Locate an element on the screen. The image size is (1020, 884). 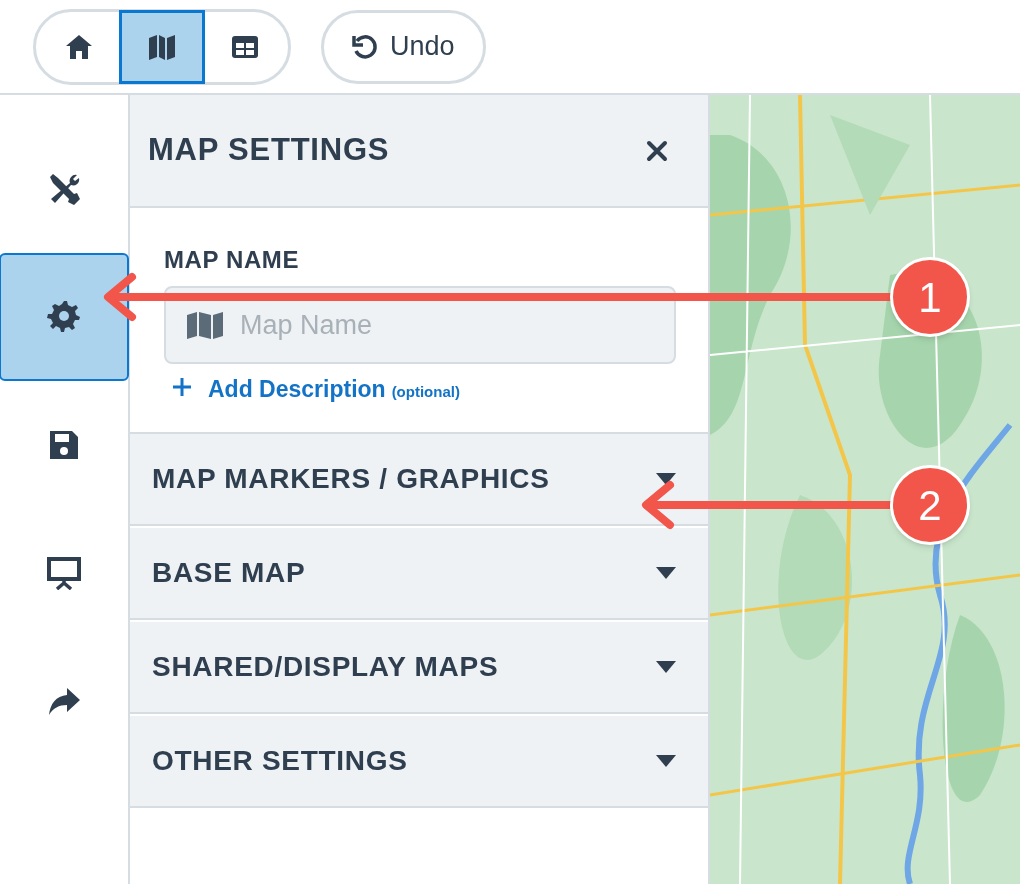
field-label: MAP NAME is located at coordinates (232, 260).